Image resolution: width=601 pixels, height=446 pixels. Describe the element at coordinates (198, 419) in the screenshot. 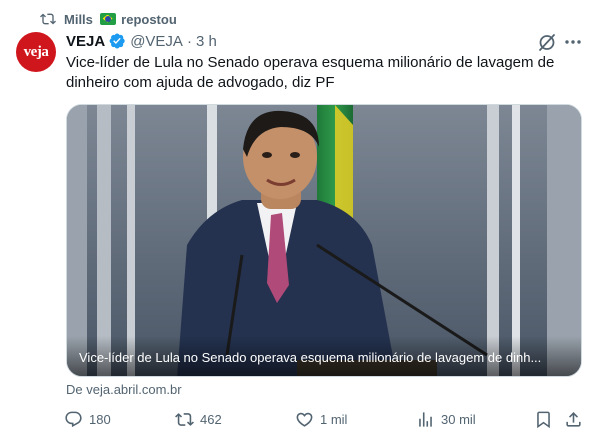

I see `repost-button: 462` at that location.